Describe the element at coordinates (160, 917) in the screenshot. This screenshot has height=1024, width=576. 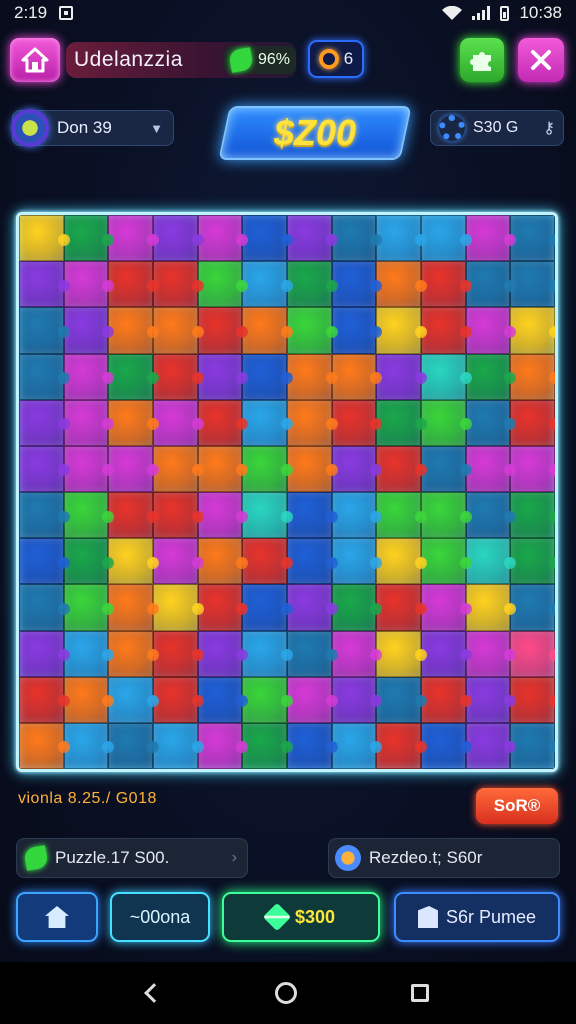
I see `zoom-button: ~00ona` at that location.